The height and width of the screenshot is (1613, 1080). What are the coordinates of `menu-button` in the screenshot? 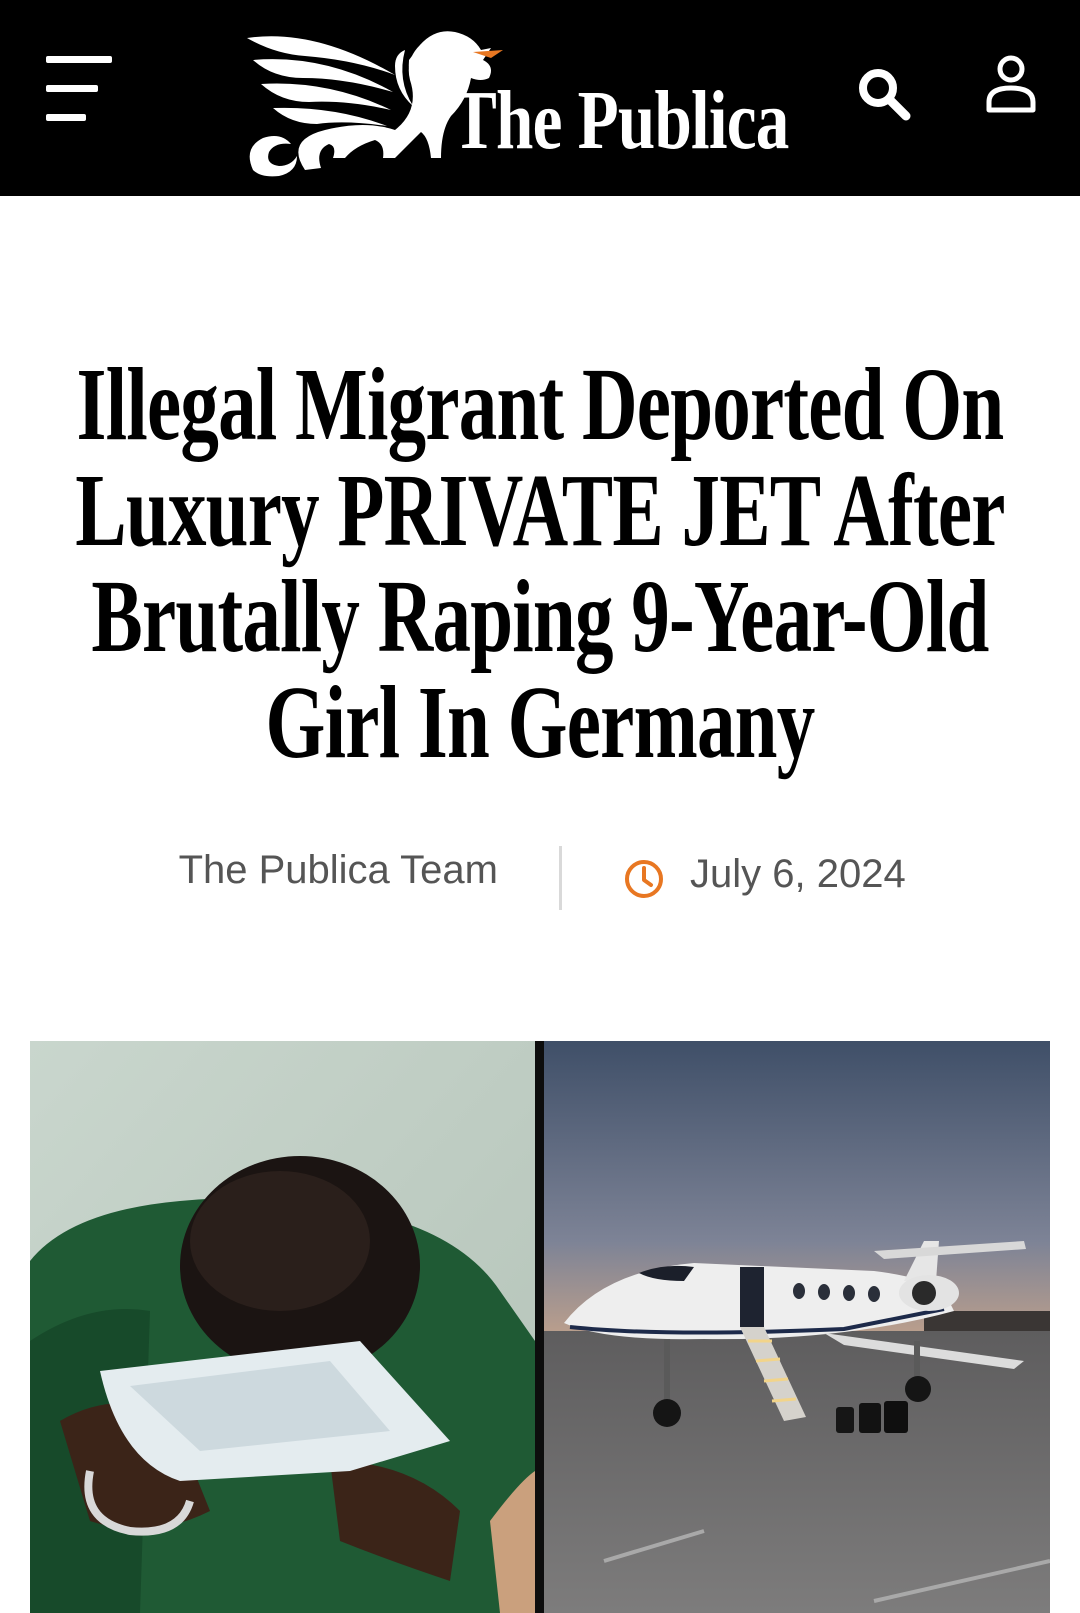 It's located at (79, 88).